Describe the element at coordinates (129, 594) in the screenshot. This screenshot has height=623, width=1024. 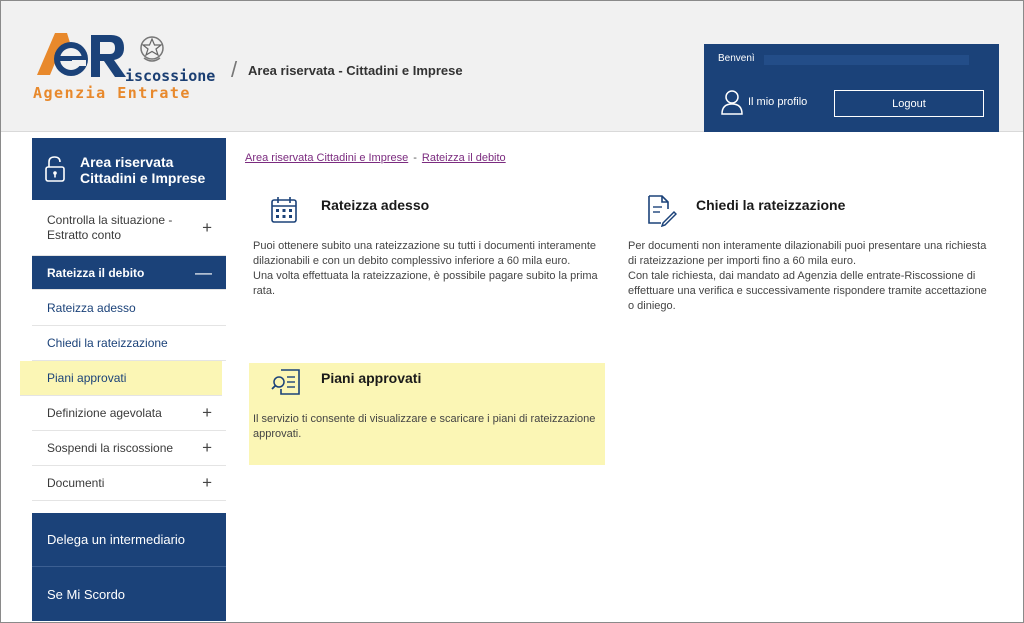
I see `sidebar-se-mi-scordo: Se Mi Scordo` at that location.